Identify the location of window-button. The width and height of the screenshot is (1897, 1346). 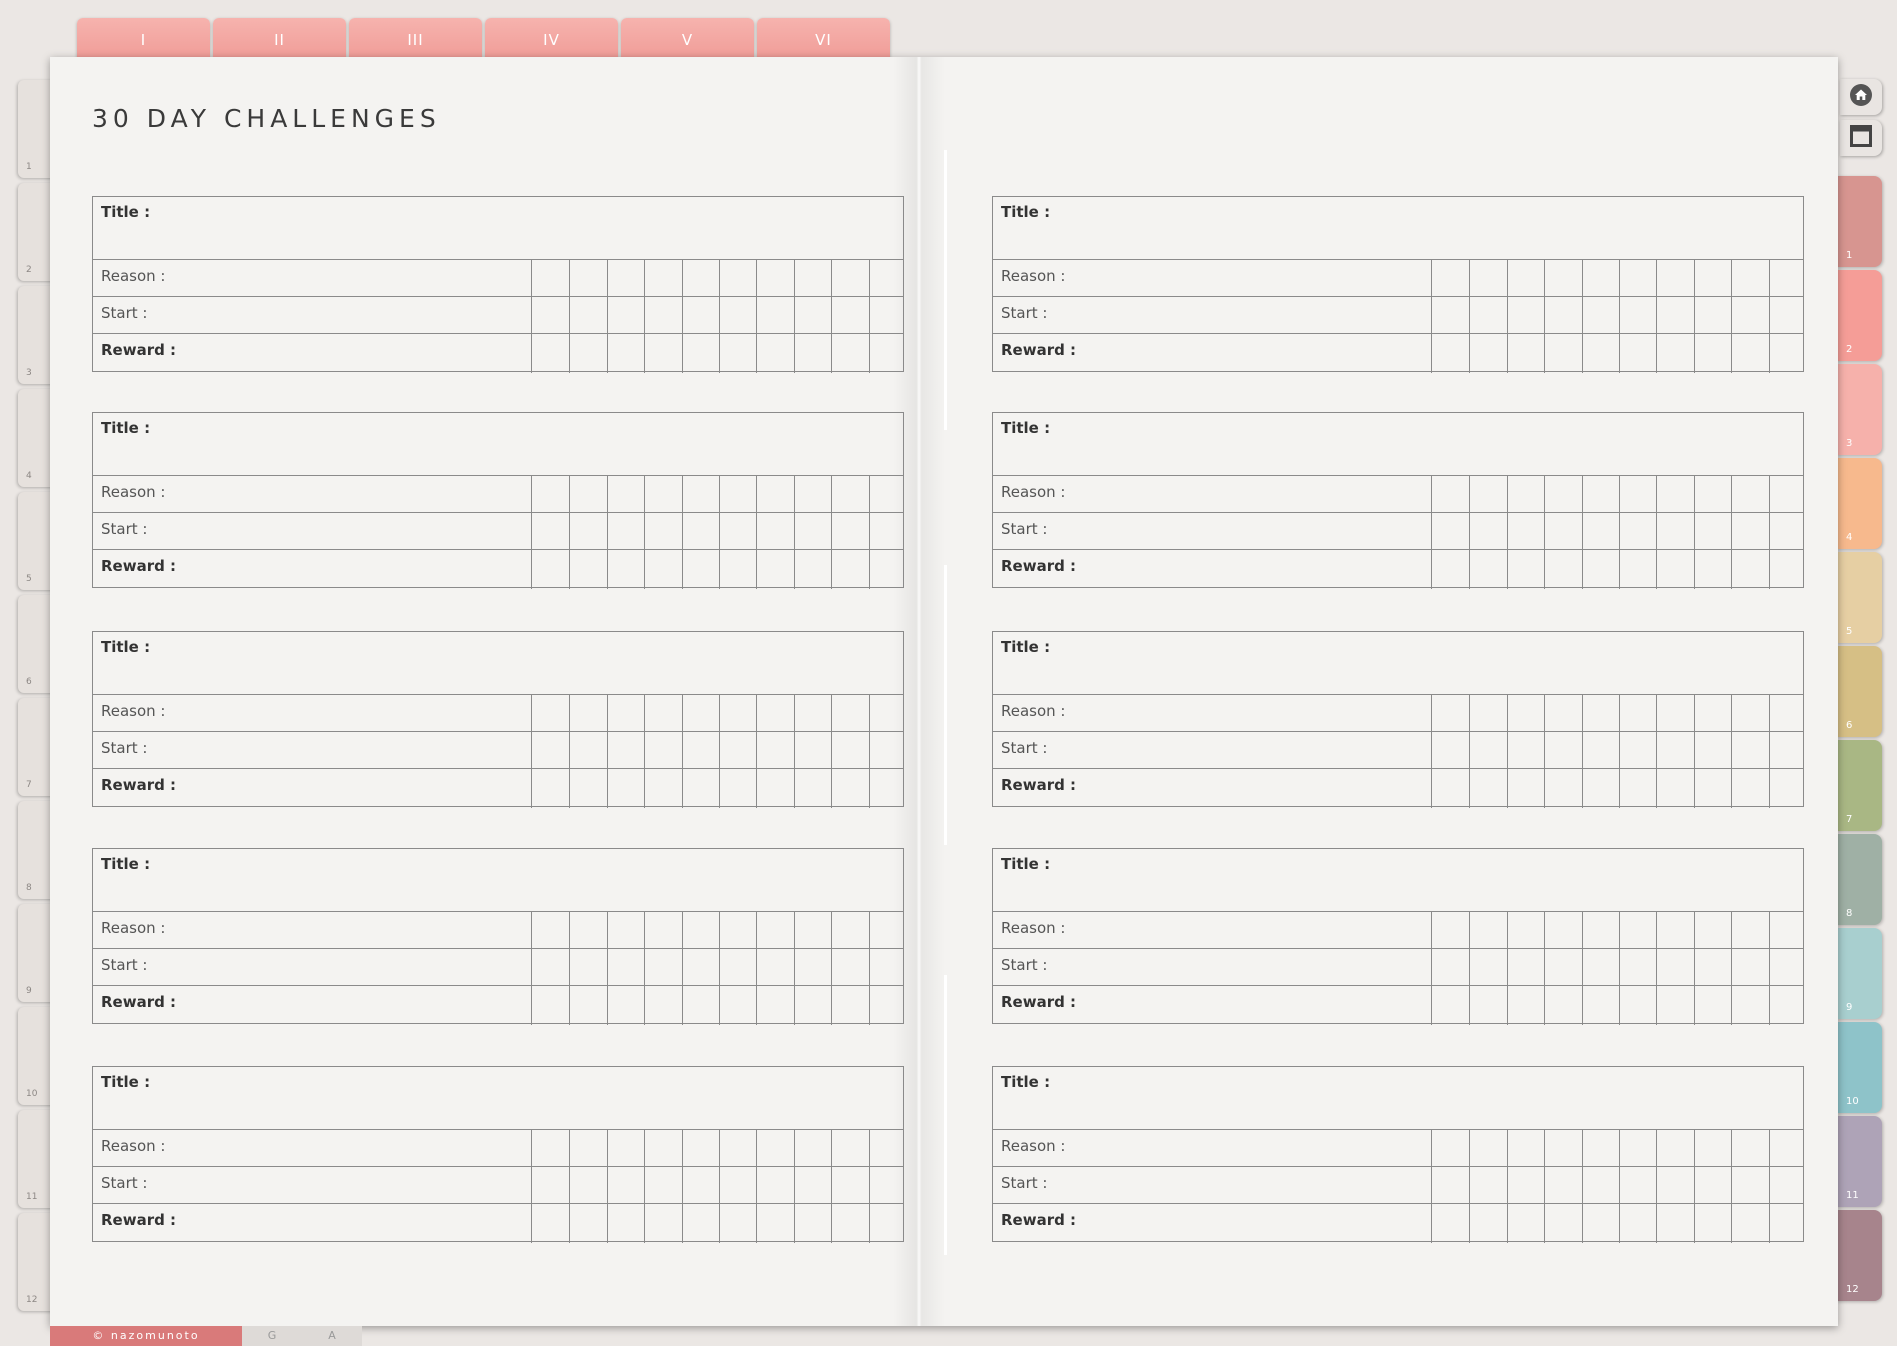
(1861, 138).